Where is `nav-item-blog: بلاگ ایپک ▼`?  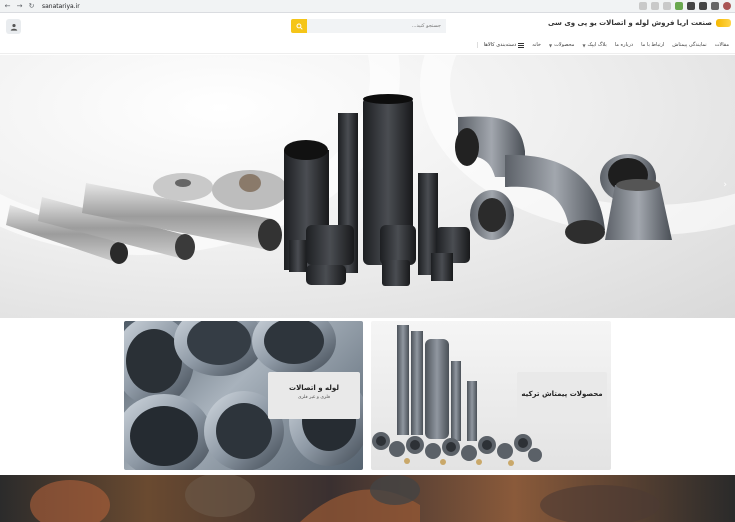 nav-item-blog: بلاگ ایپک ▼ is located at coordinates (594, 45).